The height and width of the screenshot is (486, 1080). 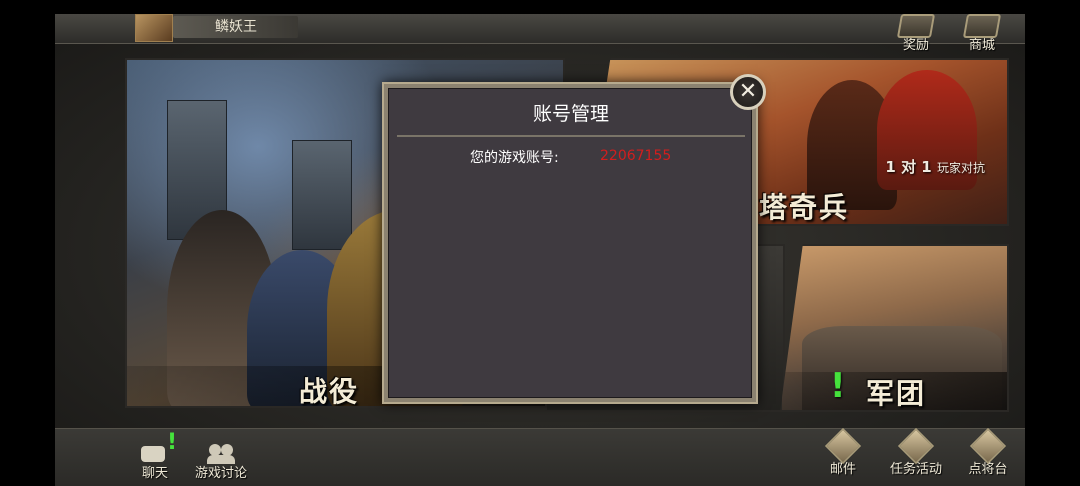 What do you see at coordinates (570, 114) in the screenshot?
I see `dialog-title: 账号管理` at bounding box center [570, 114].